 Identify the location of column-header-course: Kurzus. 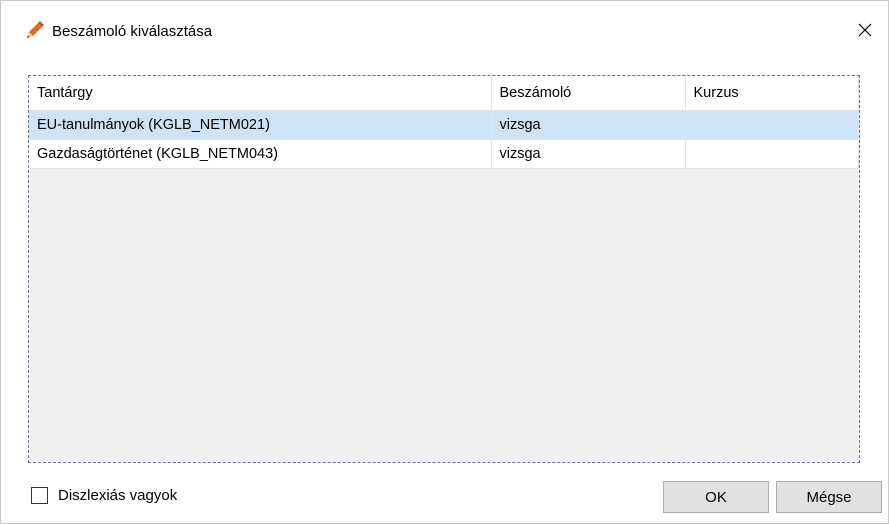
(772, 93).